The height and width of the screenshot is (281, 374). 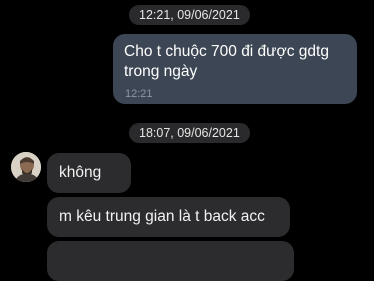 I want to click on message-time: 12:21, so click(x=139, y=94).